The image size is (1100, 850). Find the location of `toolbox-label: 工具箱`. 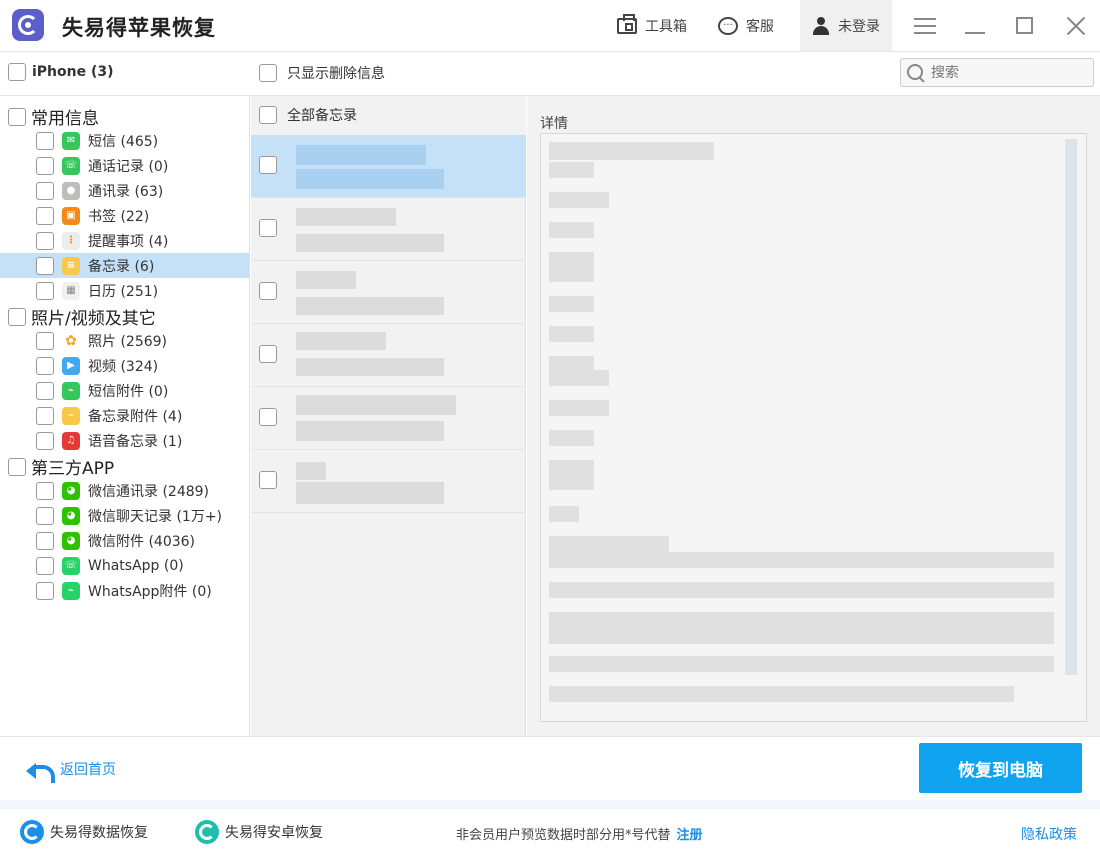

toolbox-label: 工具箱 is located at coordinates (666, 26).